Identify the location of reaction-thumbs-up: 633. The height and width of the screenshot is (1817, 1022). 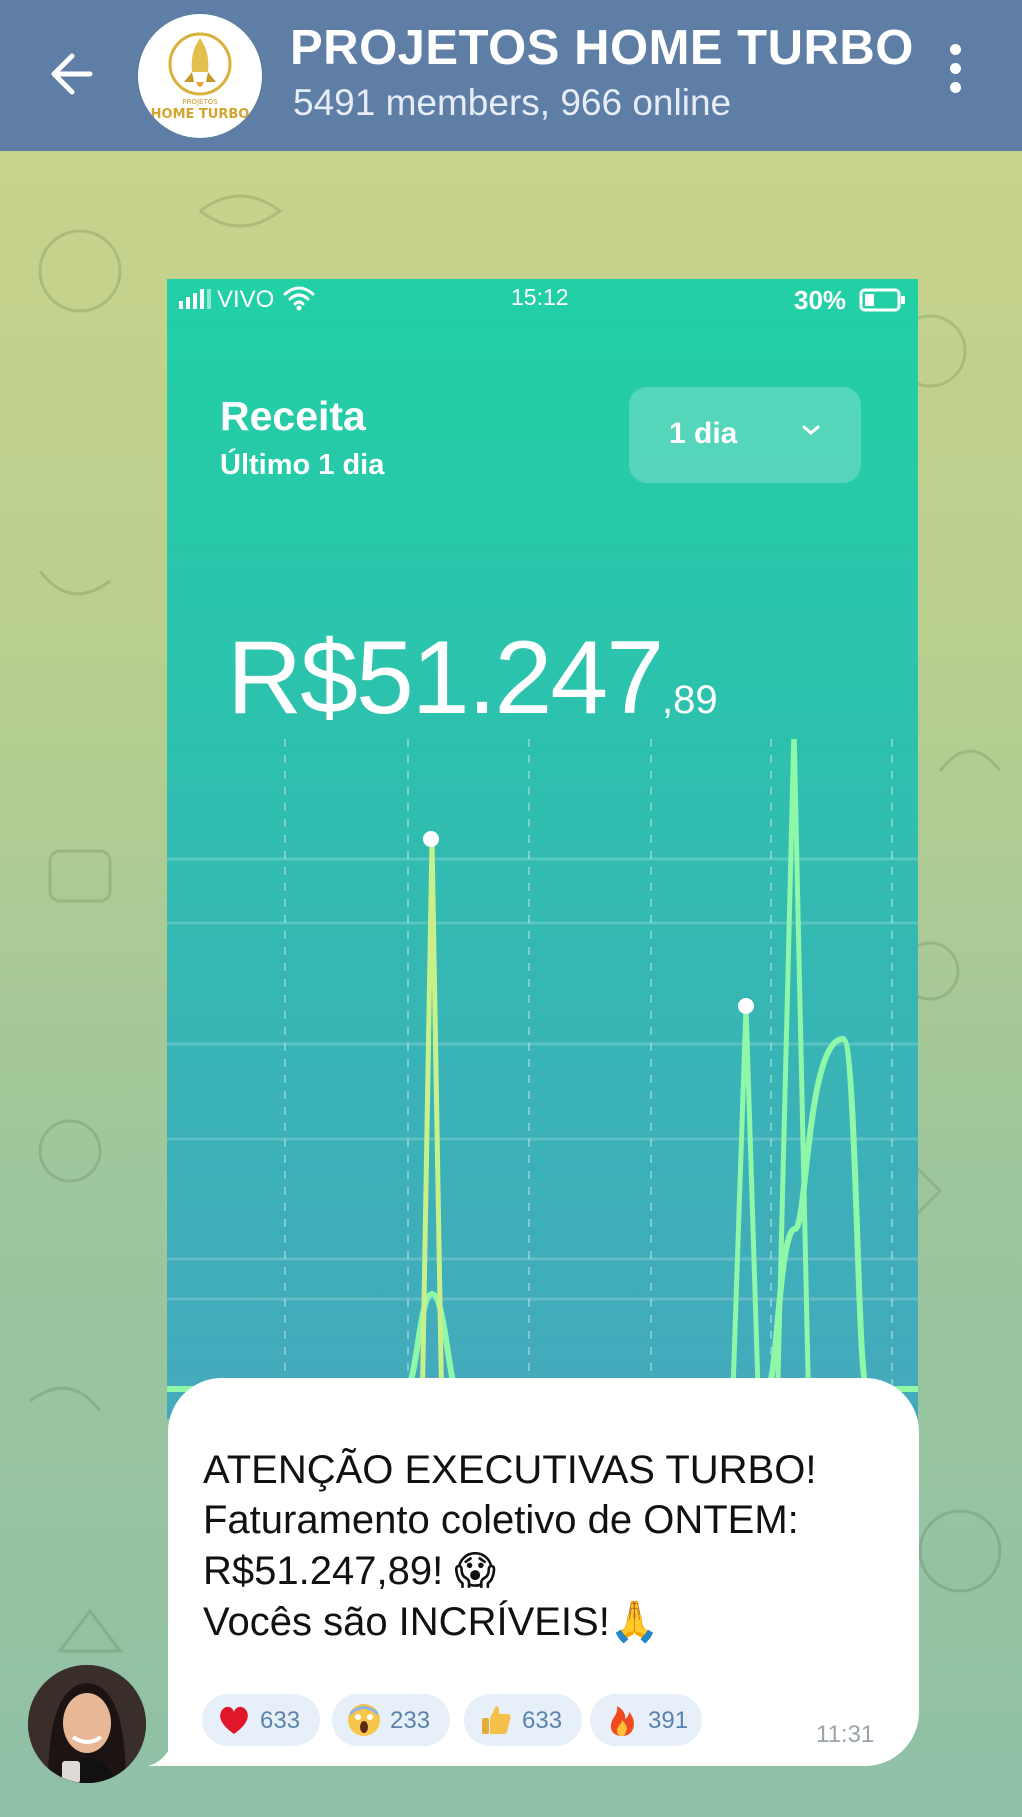
(523, 1720).